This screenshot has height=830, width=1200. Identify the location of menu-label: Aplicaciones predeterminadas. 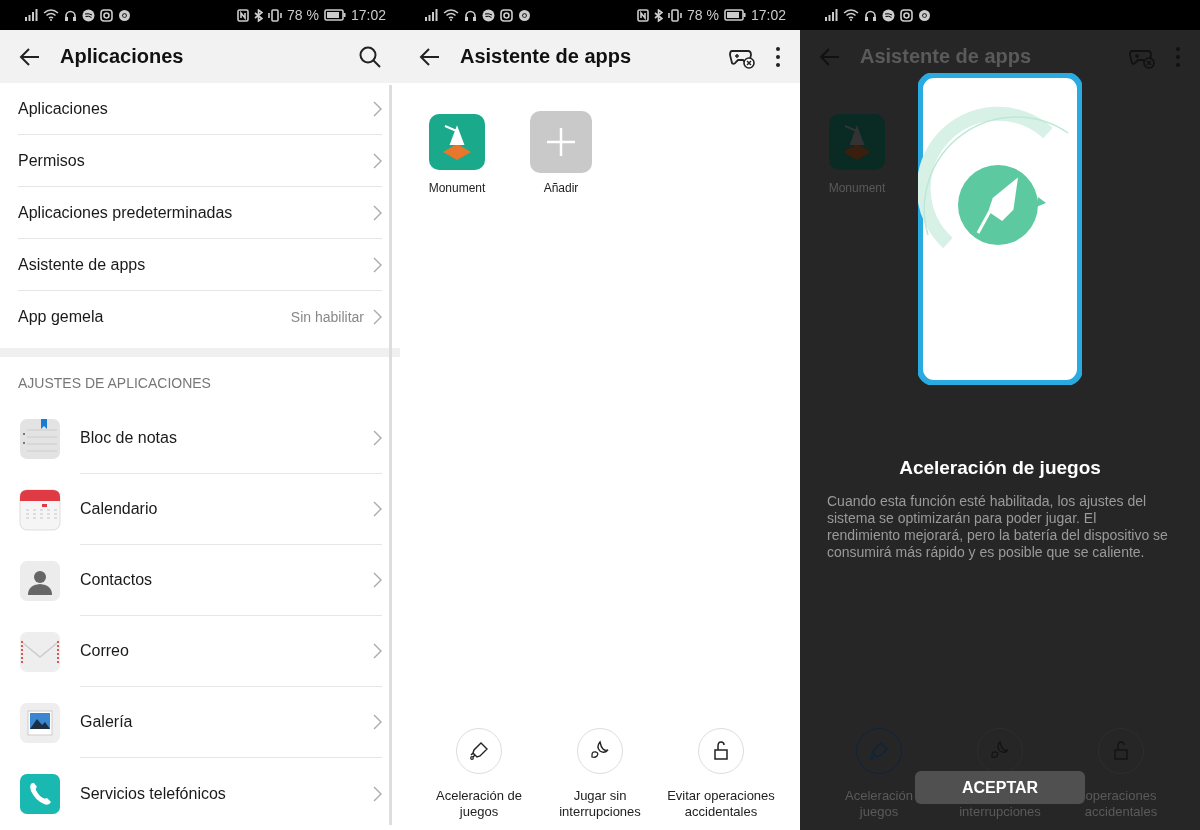
(126, 212).